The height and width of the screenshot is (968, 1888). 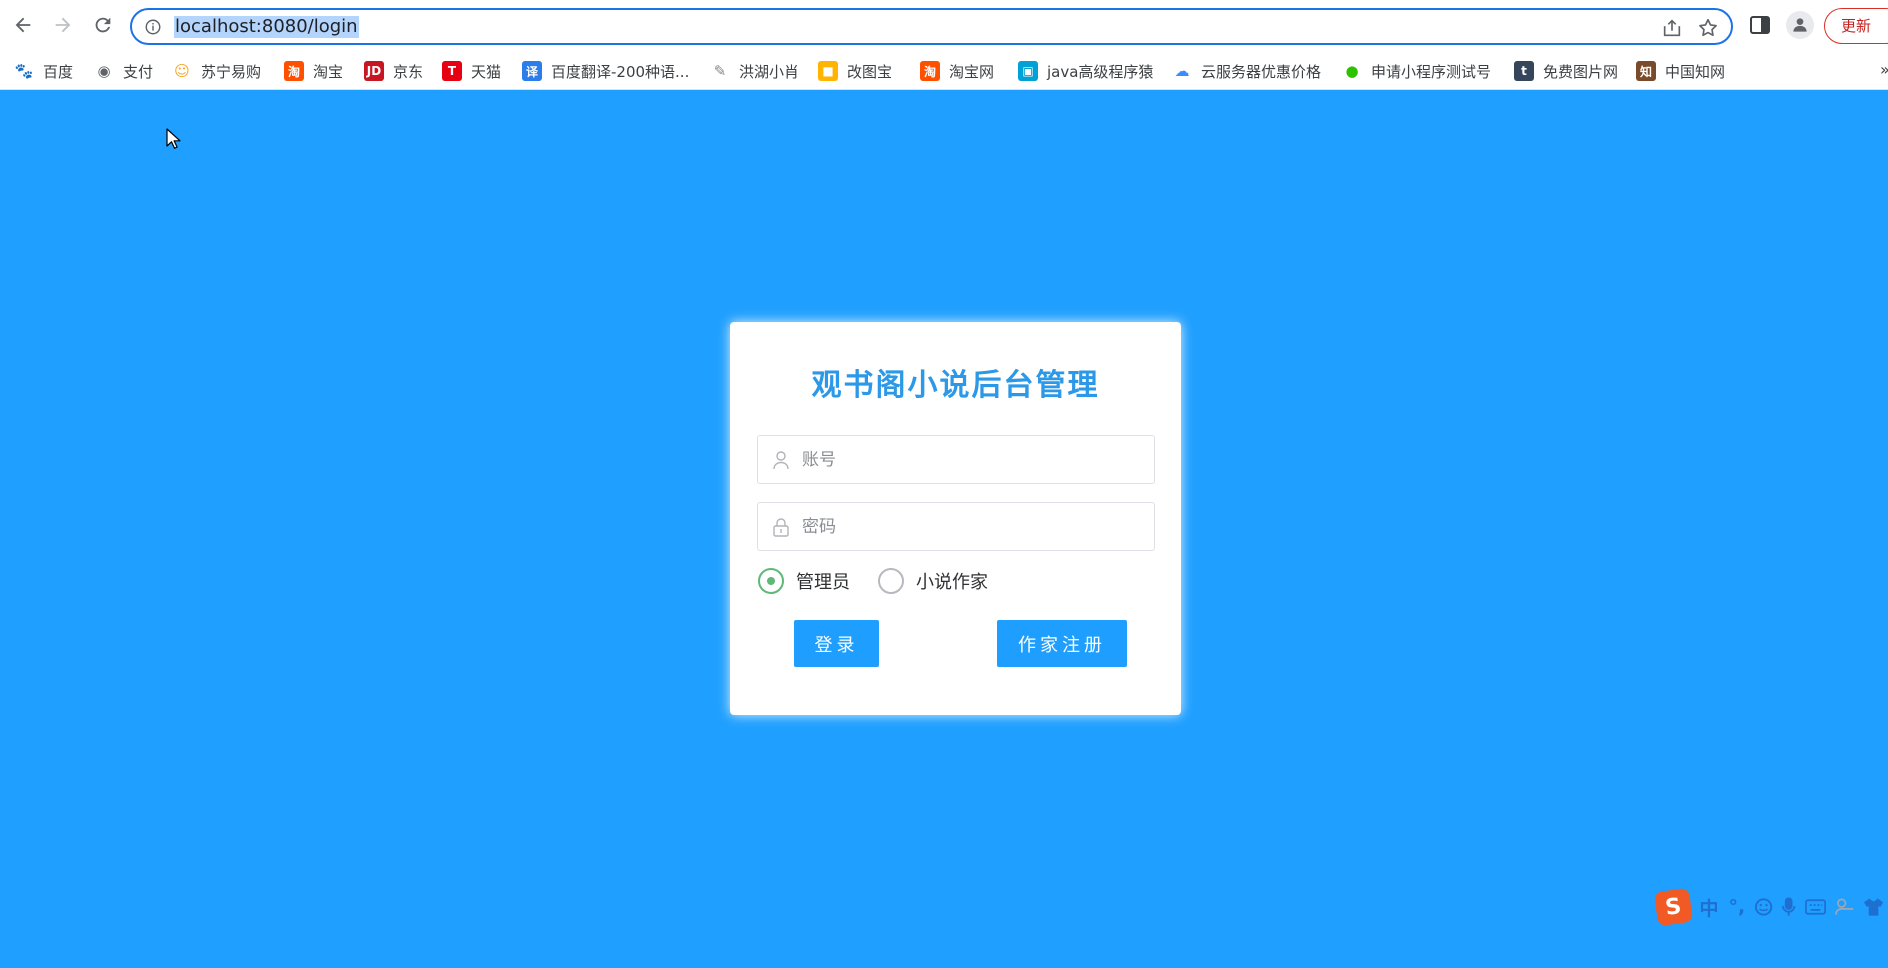 What do you see at coordinates (1581, 71) in the screenshot?
I see `bookmark-label: 免费图片网` at bounding box center [1581, 71].